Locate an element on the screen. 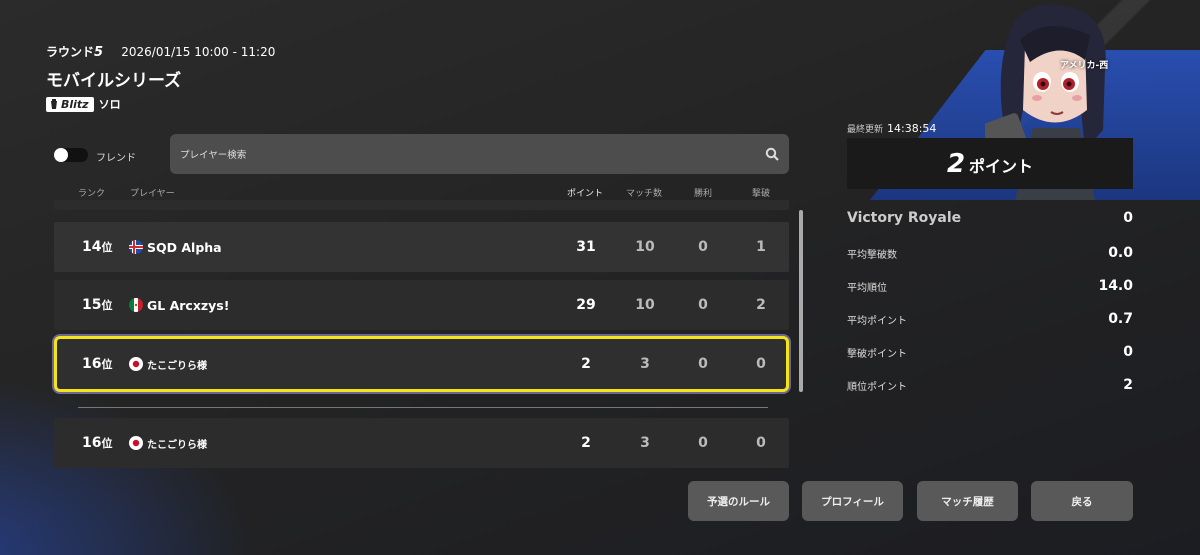  stat-avg-eliminations: 平均撃破数 0.0 is located at coordinates (990, 253).